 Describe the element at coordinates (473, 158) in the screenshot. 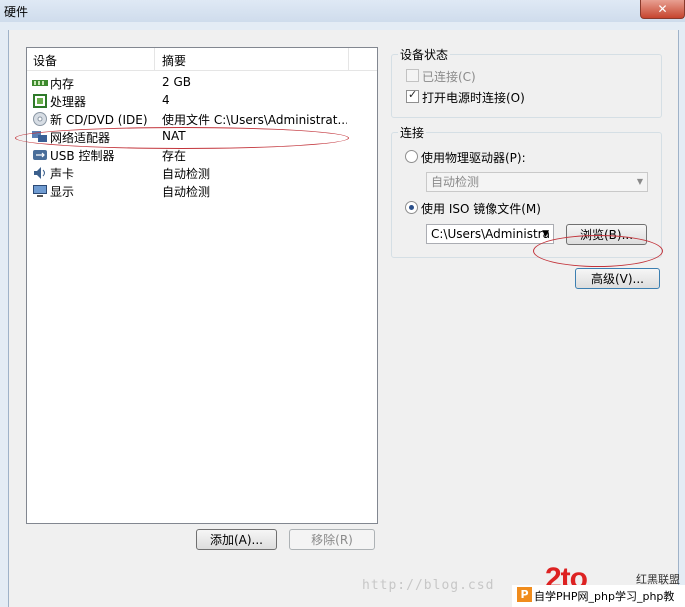

I see `physical-drive-label: 使用物理驱动器(P):` at that location.